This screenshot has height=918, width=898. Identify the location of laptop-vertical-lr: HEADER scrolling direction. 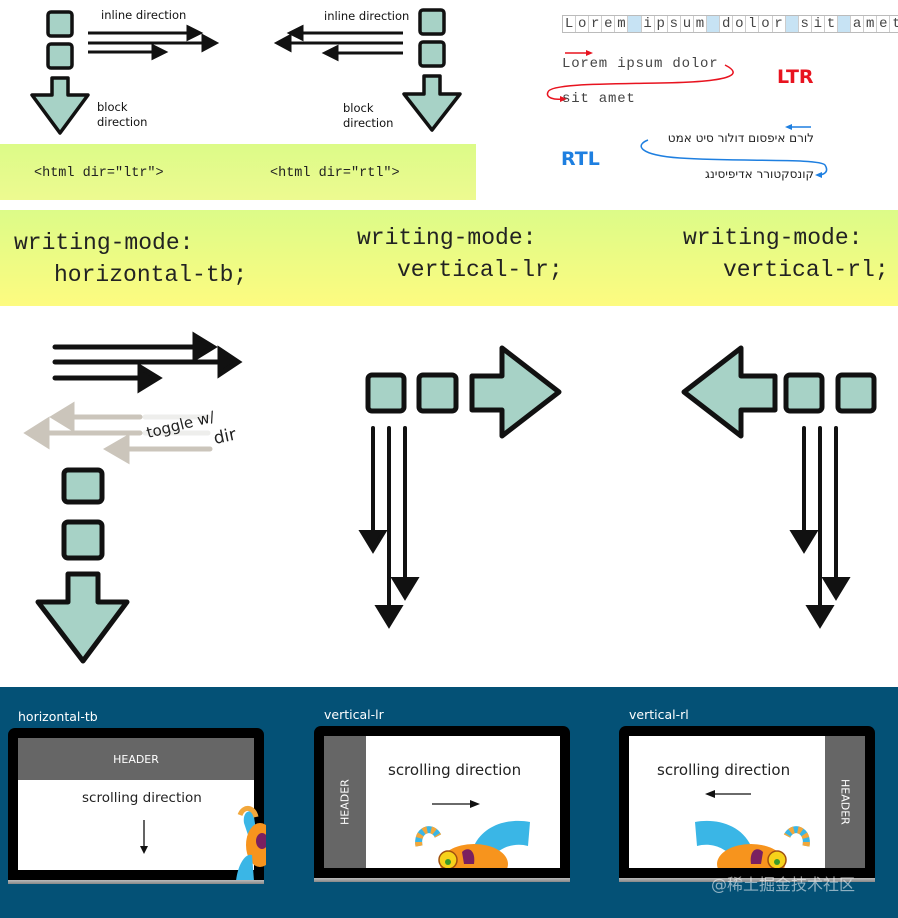
(442, 802).